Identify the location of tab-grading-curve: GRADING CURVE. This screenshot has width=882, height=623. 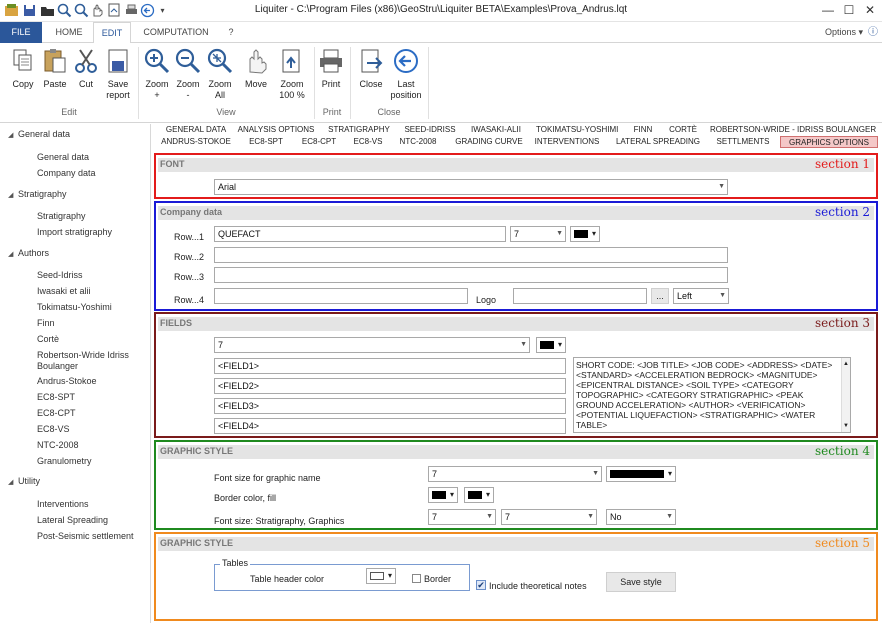
(489, 142).